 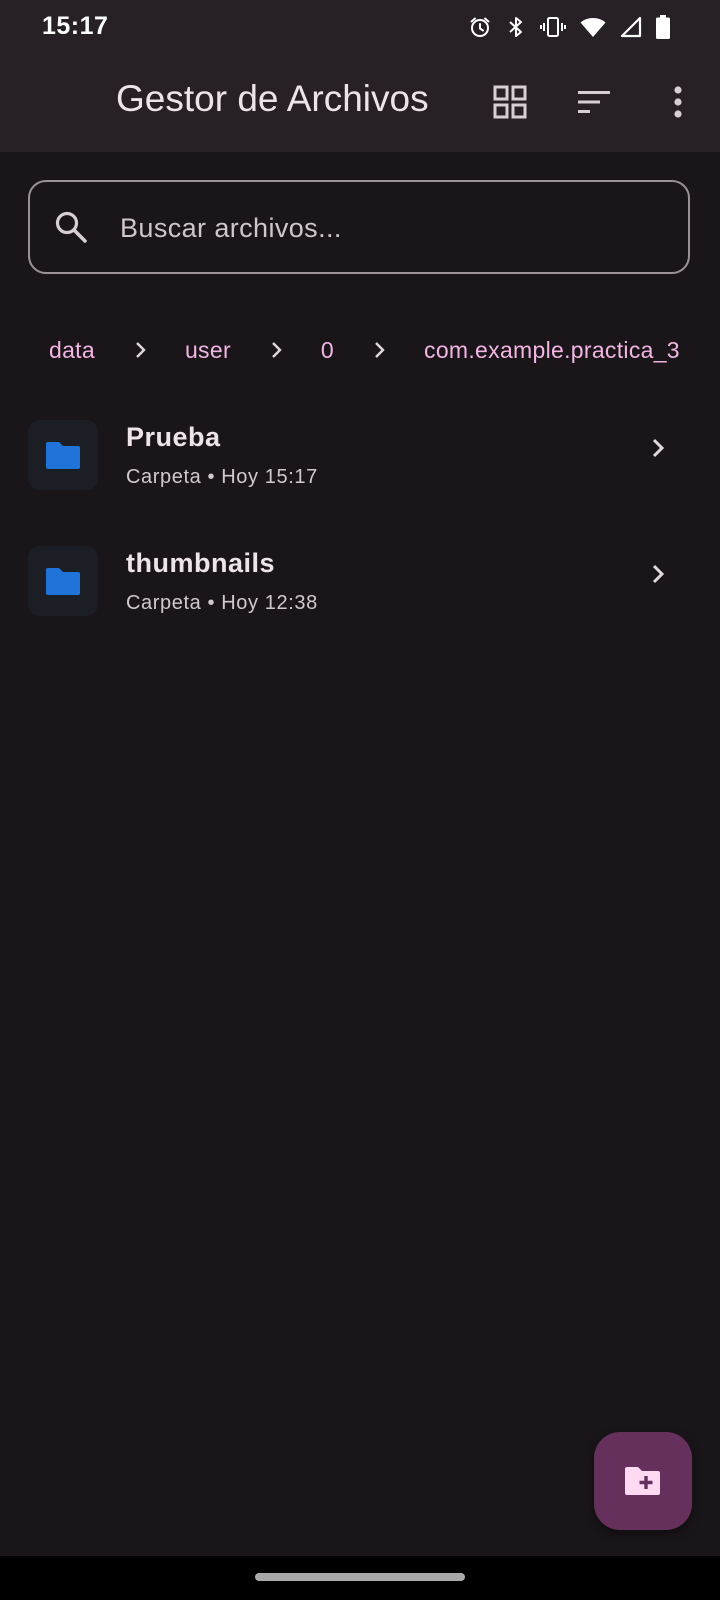 I want to click on breadcrumb: data user 0 com.example.practica_3, so click(x=364, y=350).